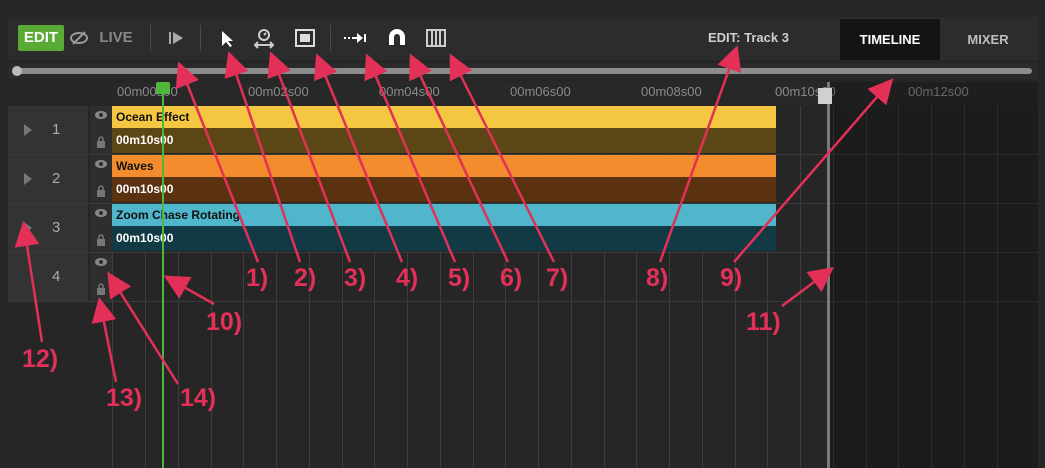  Describe the element at coordinates (198, 398) in the screenshot. I see `annotation-label: 14)` at that location.